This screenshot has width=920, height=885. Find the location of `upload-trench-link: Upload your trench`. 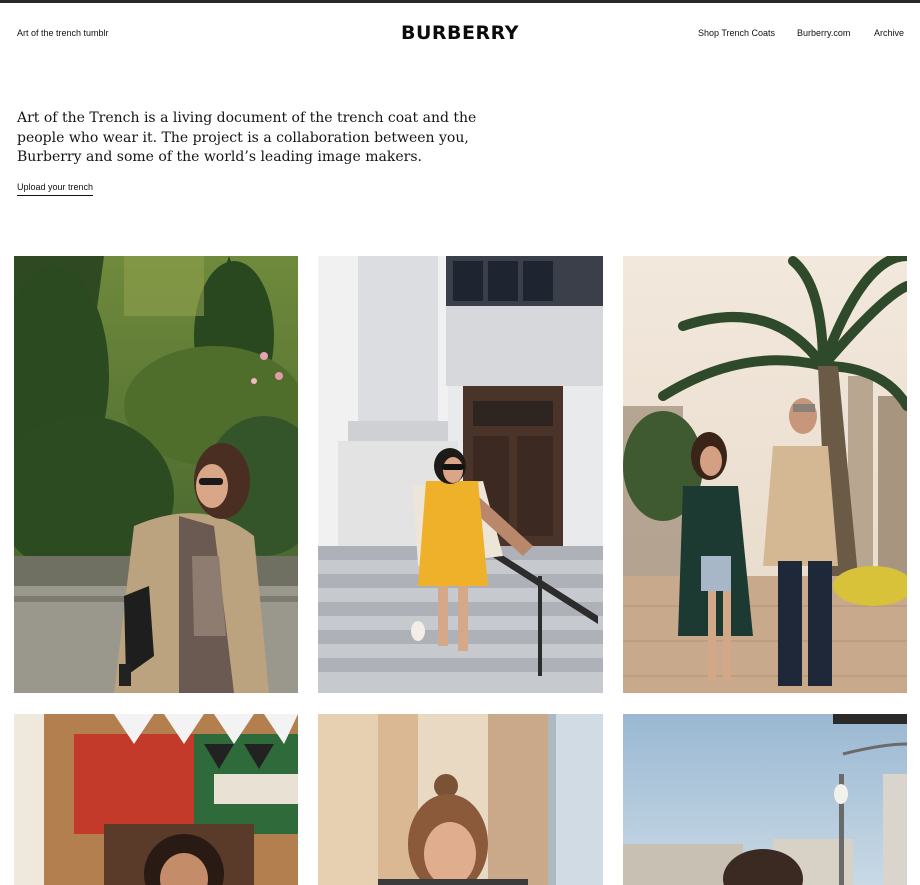

upload-trench-link: Upload your trench is located at coordinates (55, 189).